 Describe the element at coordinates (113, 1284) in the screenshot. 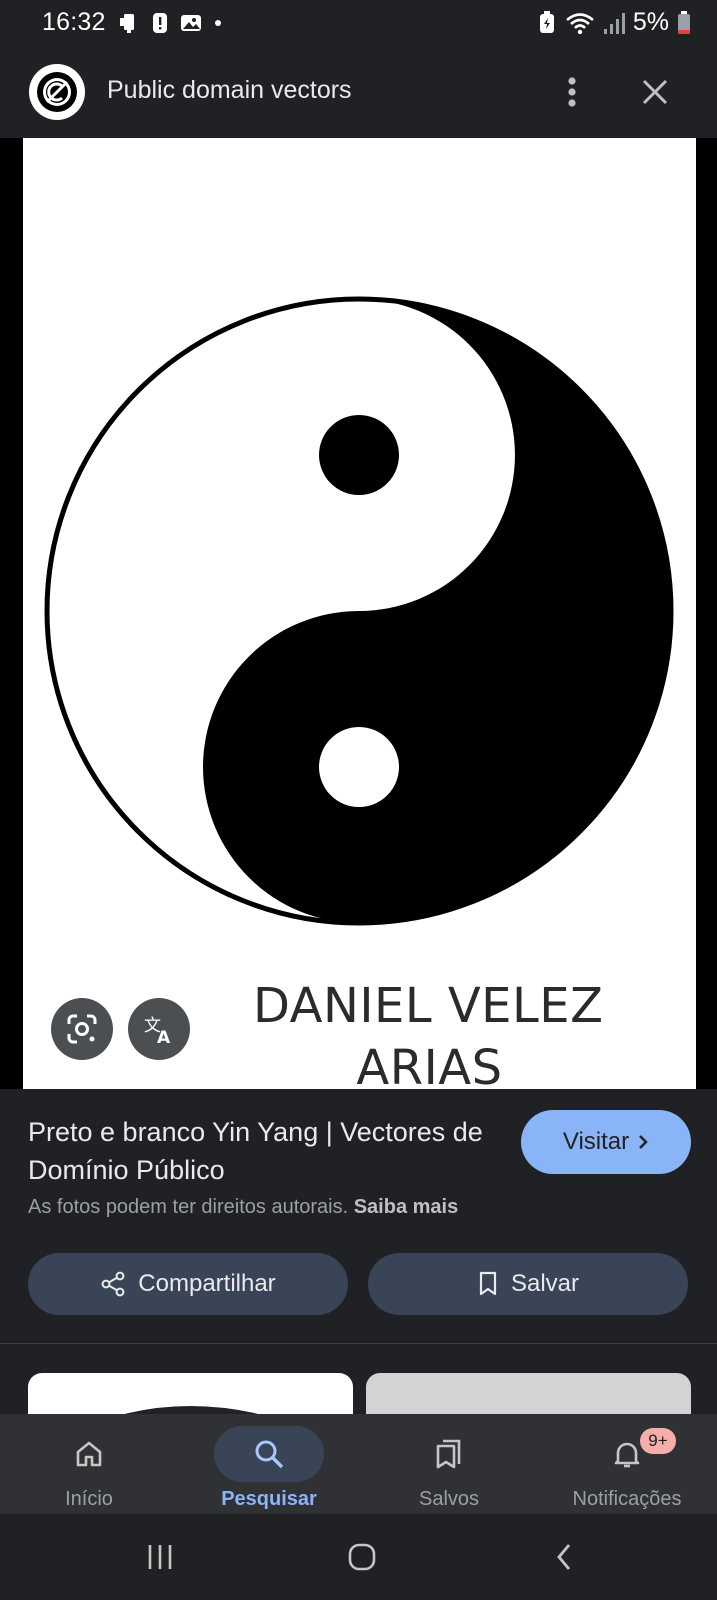

I see `share-icon` at that location.